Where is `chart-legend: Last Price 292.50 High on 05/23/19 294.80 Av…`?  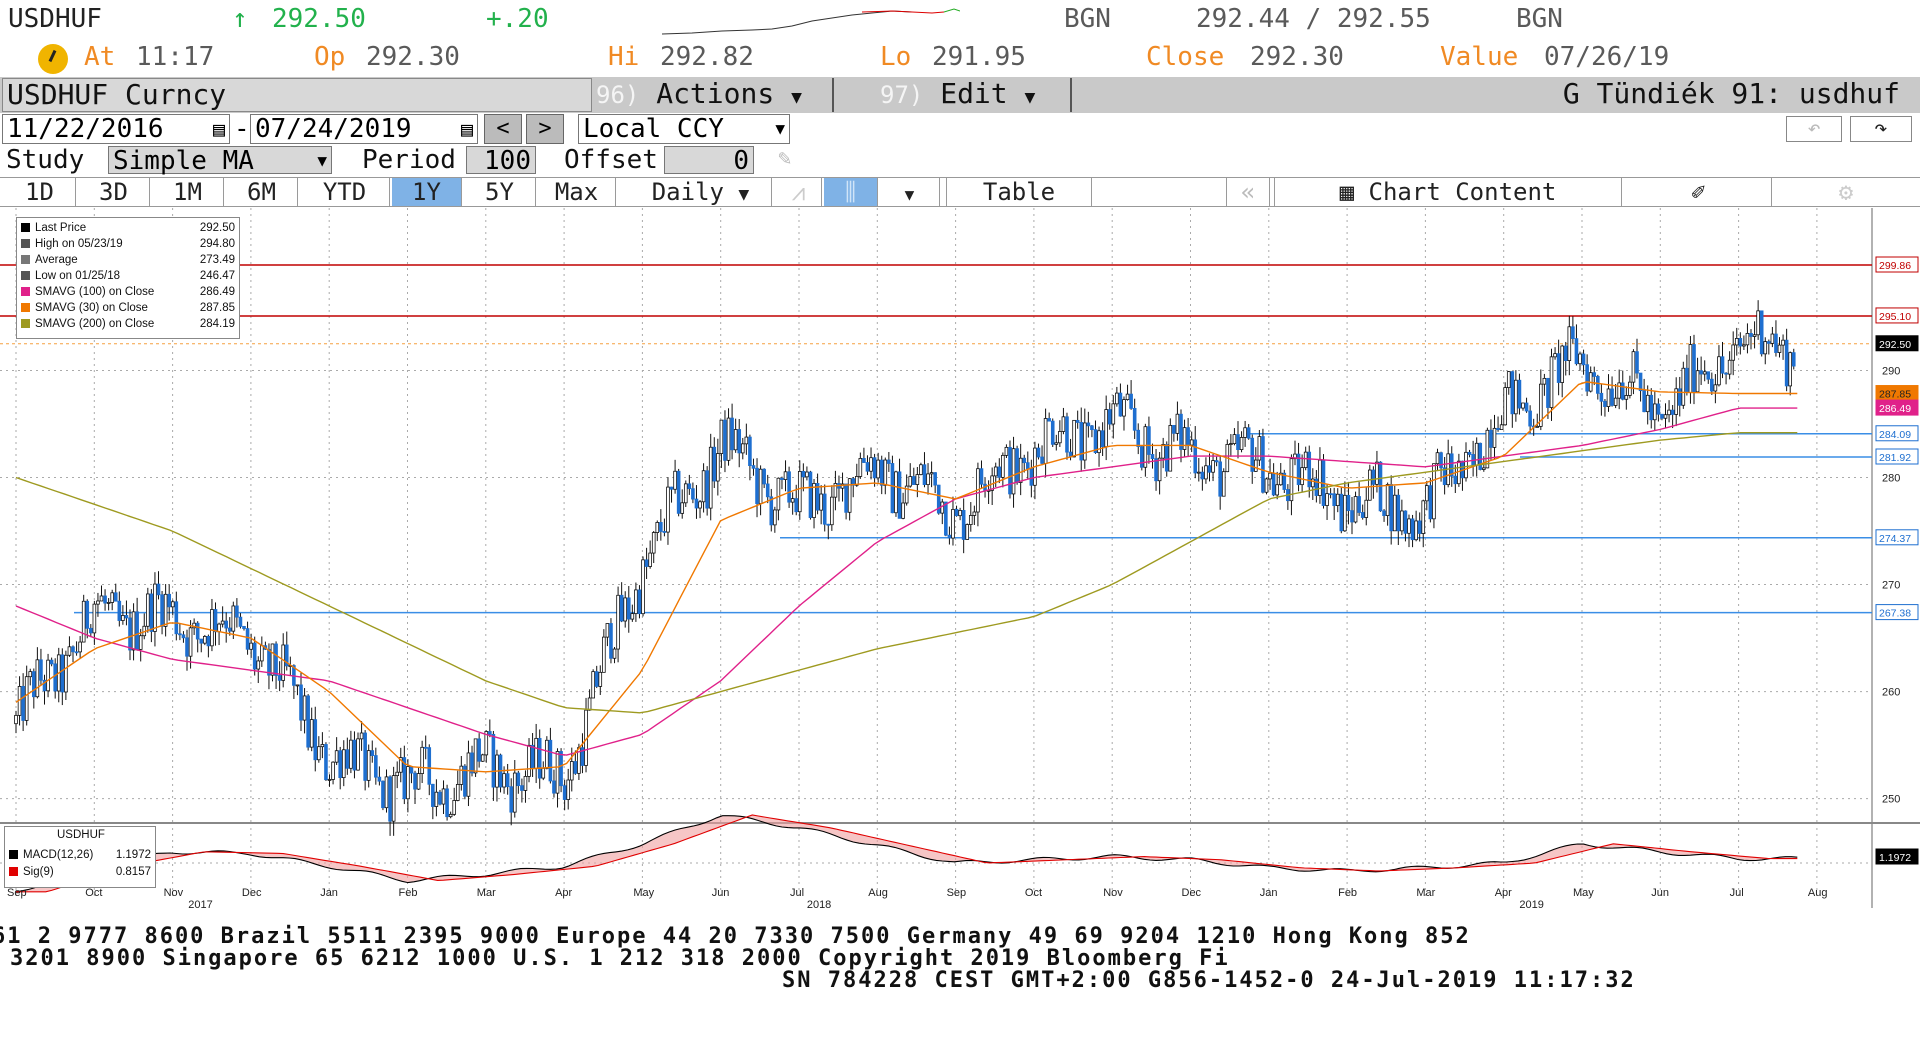 chart-legend: Last Price 292.50 High on 05/23/19 294.80 Av… is located at coordinates (128, 278).